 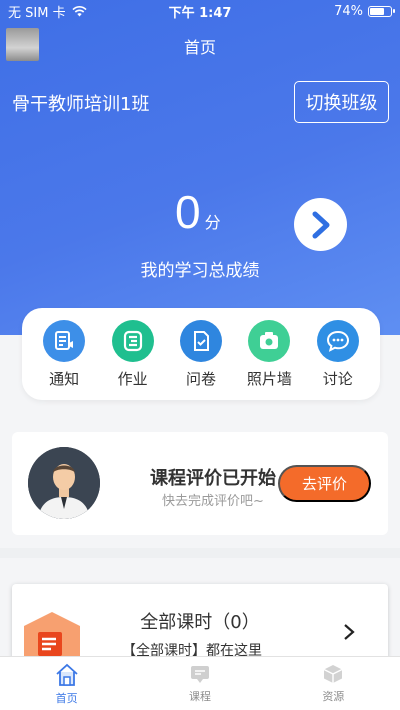 What do you see at coordinates (200, 11) in the screenshot?
I see `status-bar: 无 SIM 卡 下午 1:47 74%` at bounding box center [200, 11].